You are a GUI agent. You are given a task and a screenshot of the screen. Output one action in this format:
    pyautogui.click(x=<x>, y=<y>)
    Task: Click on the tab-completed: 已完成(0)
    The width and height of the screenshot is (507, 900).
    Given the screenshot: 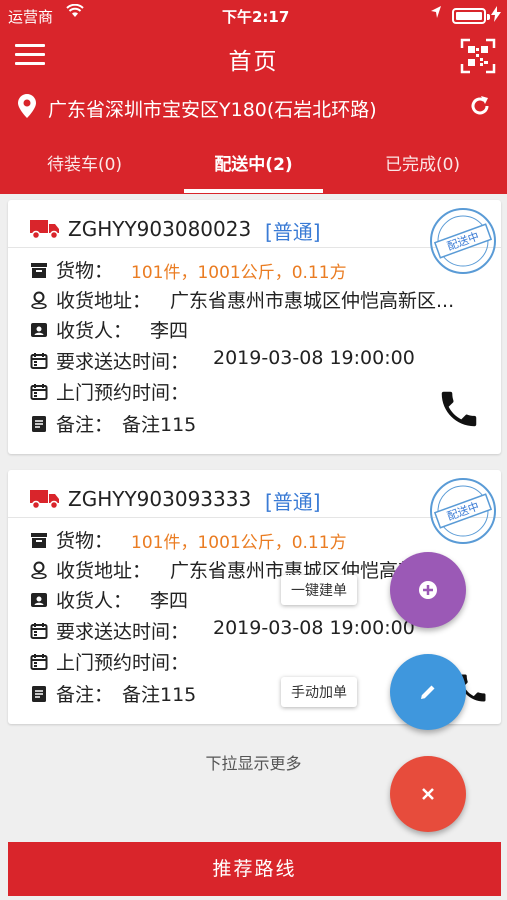 What is the action you would take?
    pyautogui.click(x=422, y=166)
    